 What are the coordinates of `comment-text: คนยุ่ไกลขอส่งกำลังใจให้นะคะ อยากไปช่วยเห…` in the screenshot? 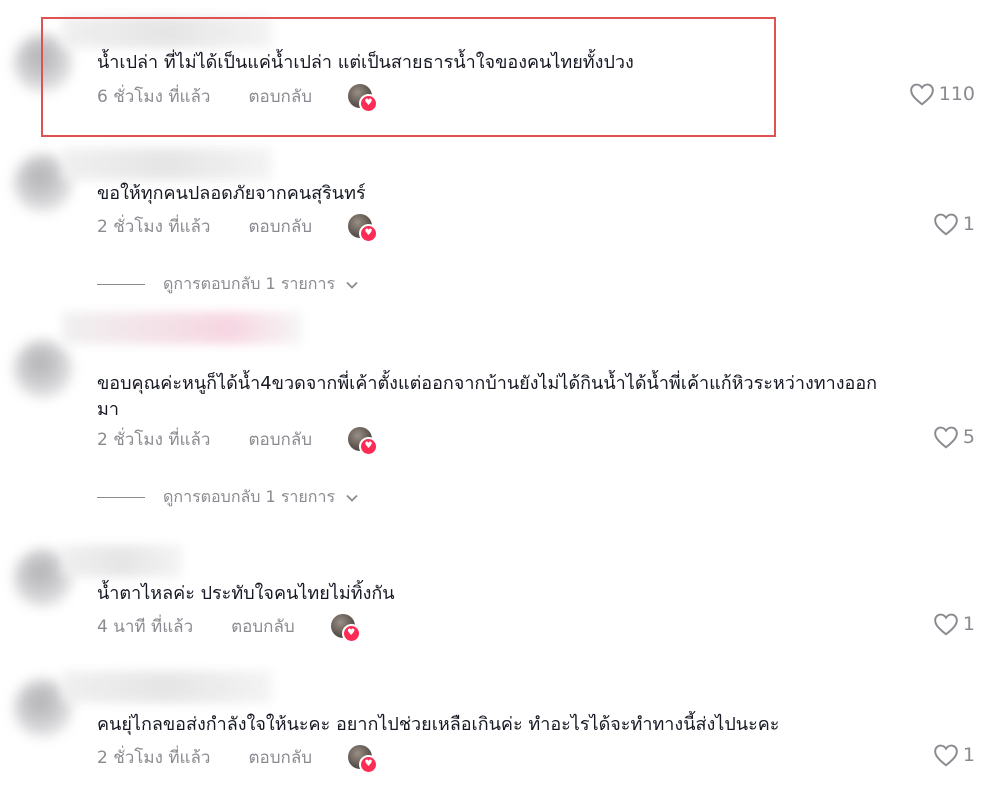 It's located at (438, 724).